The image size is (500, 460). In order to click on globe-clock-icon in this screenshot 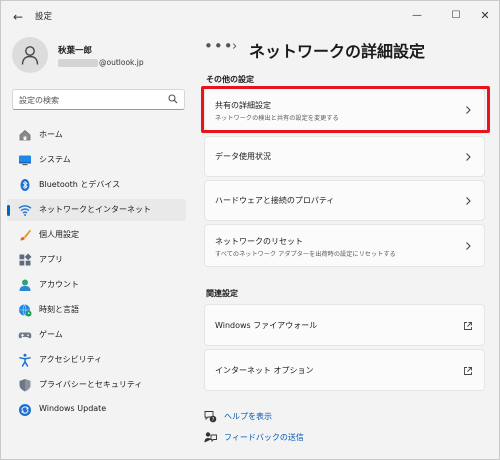, I will do `click(25, 310)`.